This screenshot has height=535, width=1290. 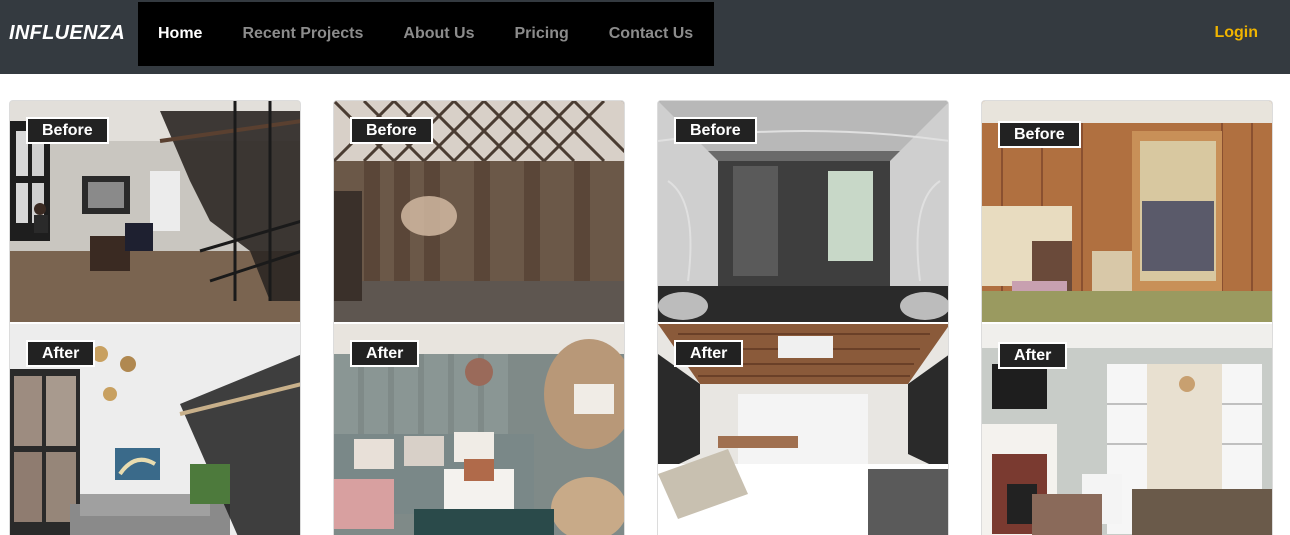 What do you see at coordinates (438, 34) in the screenshot?
I see `nav-item-about-us: About Us` at bounding box center [438, 34].